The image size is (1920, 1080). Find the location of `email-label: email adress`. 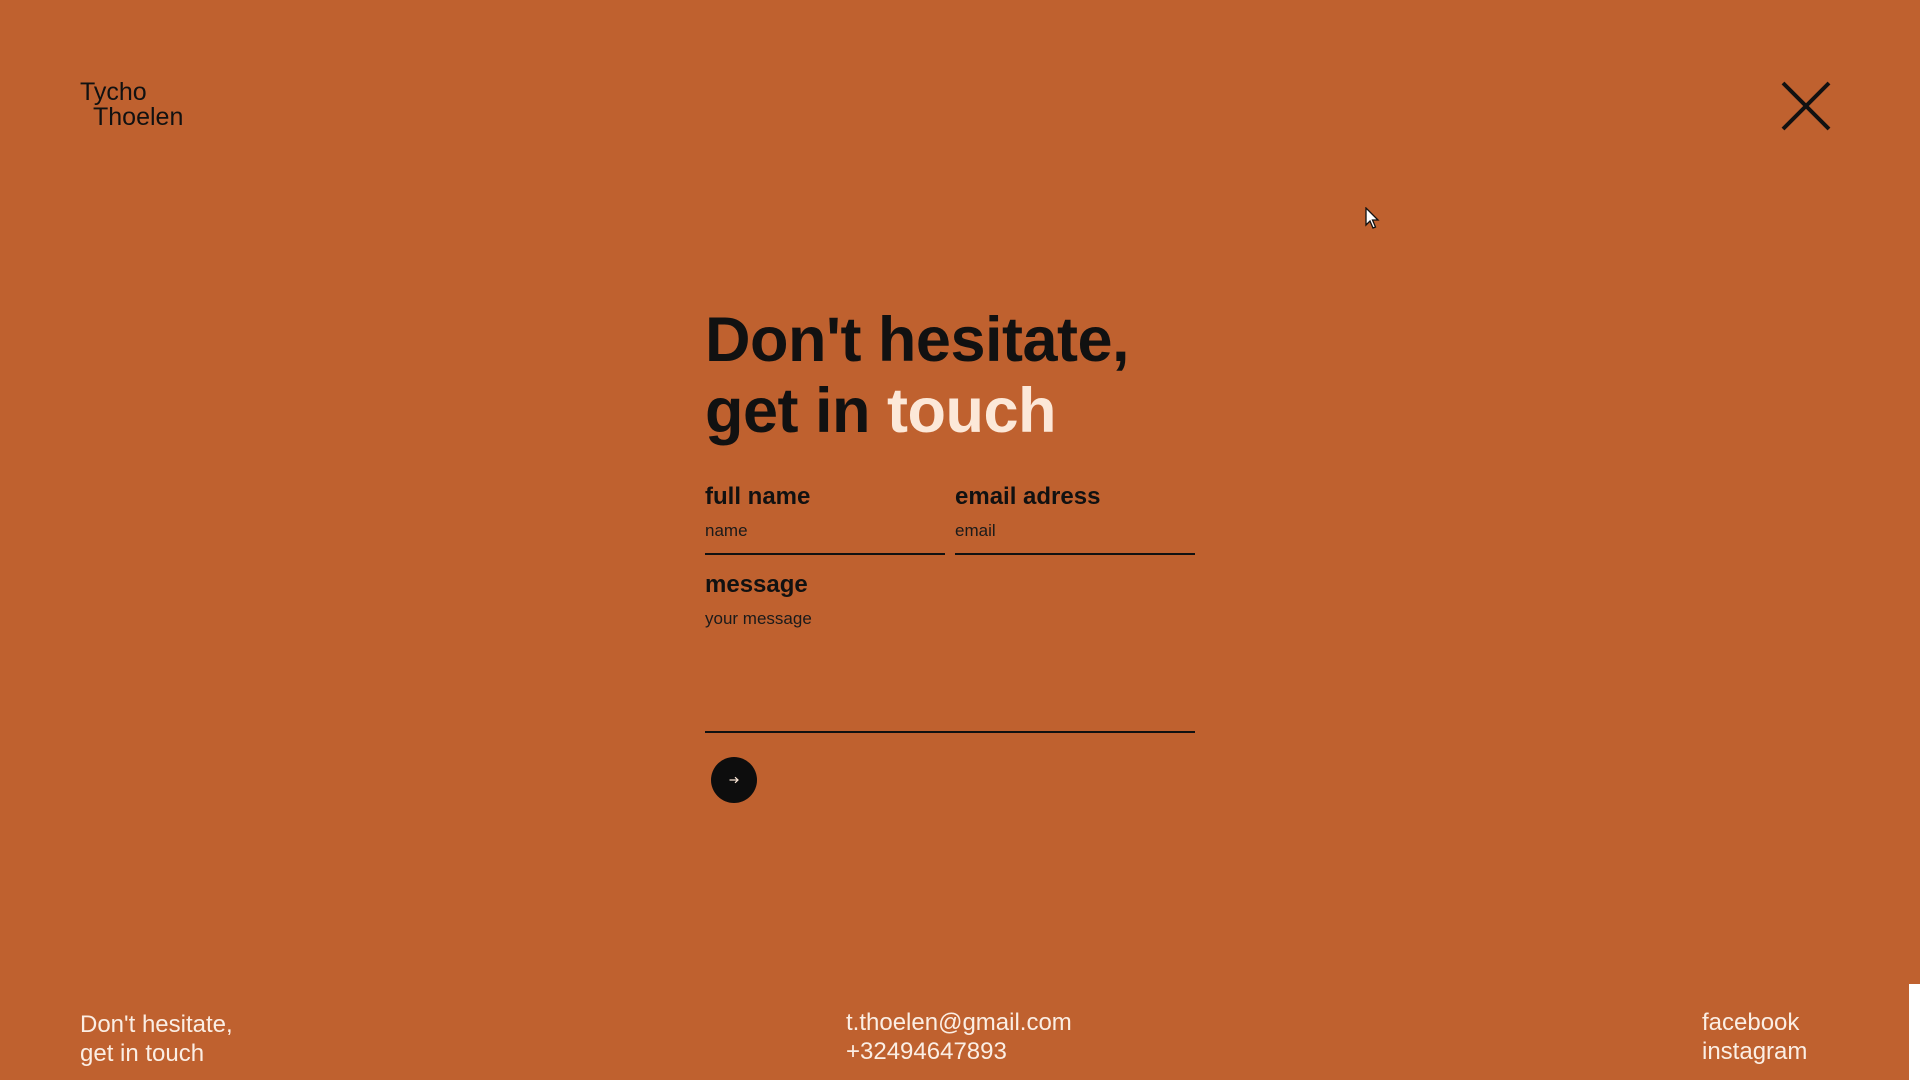

email-label: email adress is located at coordinates (1028, 496).